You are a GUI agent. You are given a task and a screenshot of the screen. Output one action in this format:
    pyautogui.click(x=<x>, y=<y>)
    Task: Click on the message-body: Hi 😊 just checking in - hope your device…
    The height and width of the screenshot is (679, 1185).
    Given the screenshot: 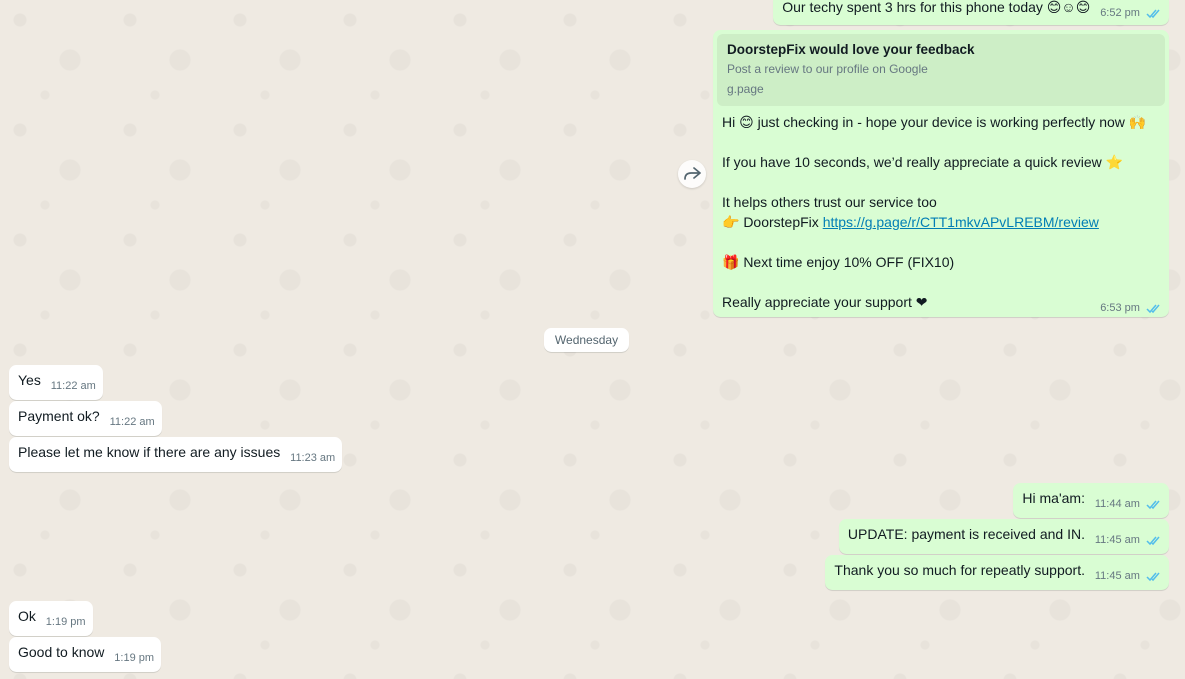 What is the action you would take?
    pyautogui.click(x=942, y=213)
    